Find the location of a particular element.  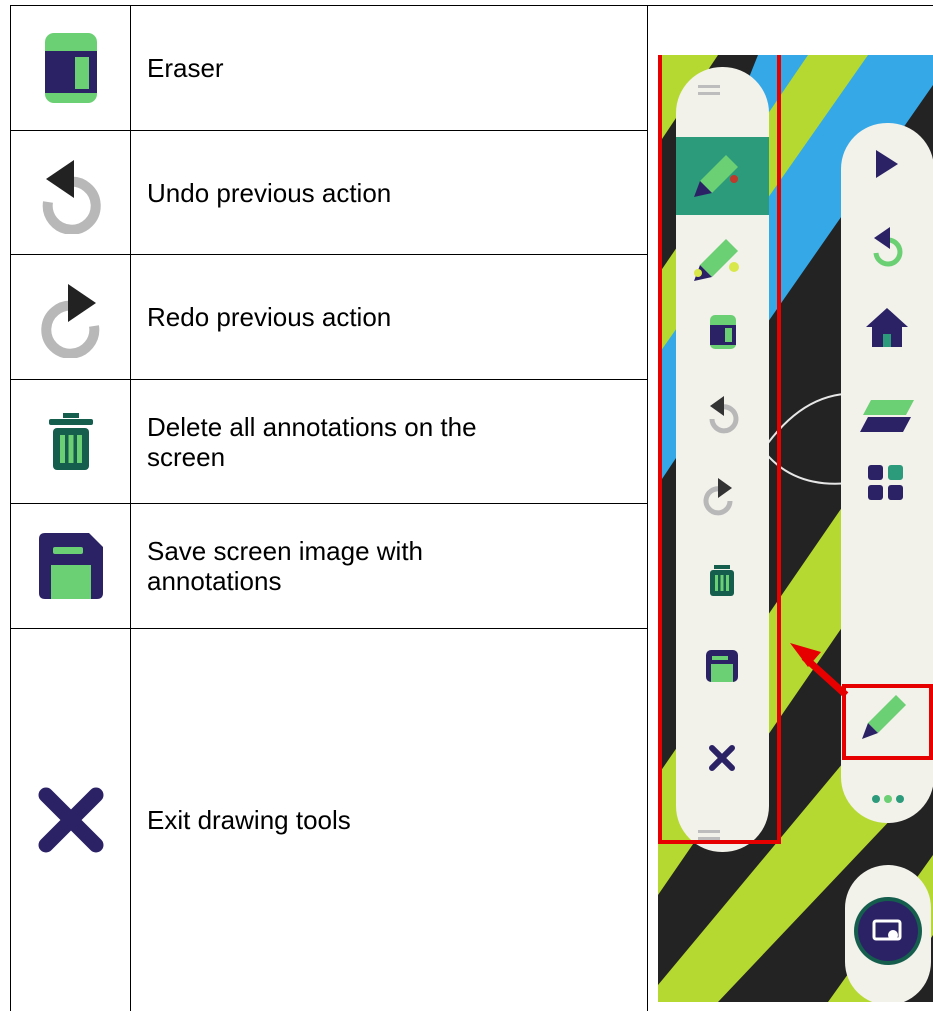

save-icon is located at coordinates (70, 566).